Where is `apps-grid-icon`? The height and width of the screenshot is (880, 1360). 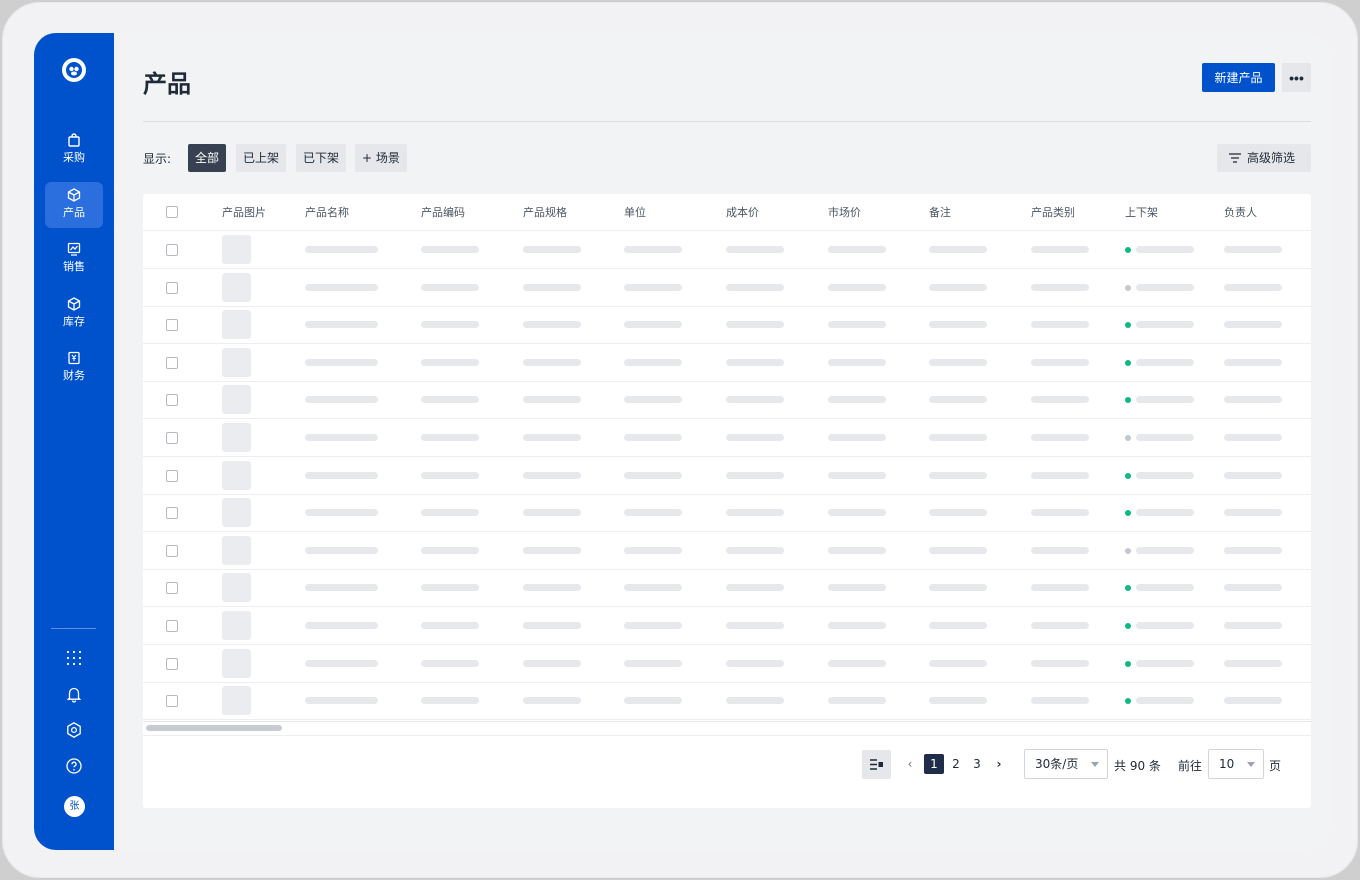 apps-grid-icon is located at coordinates (74, 658).